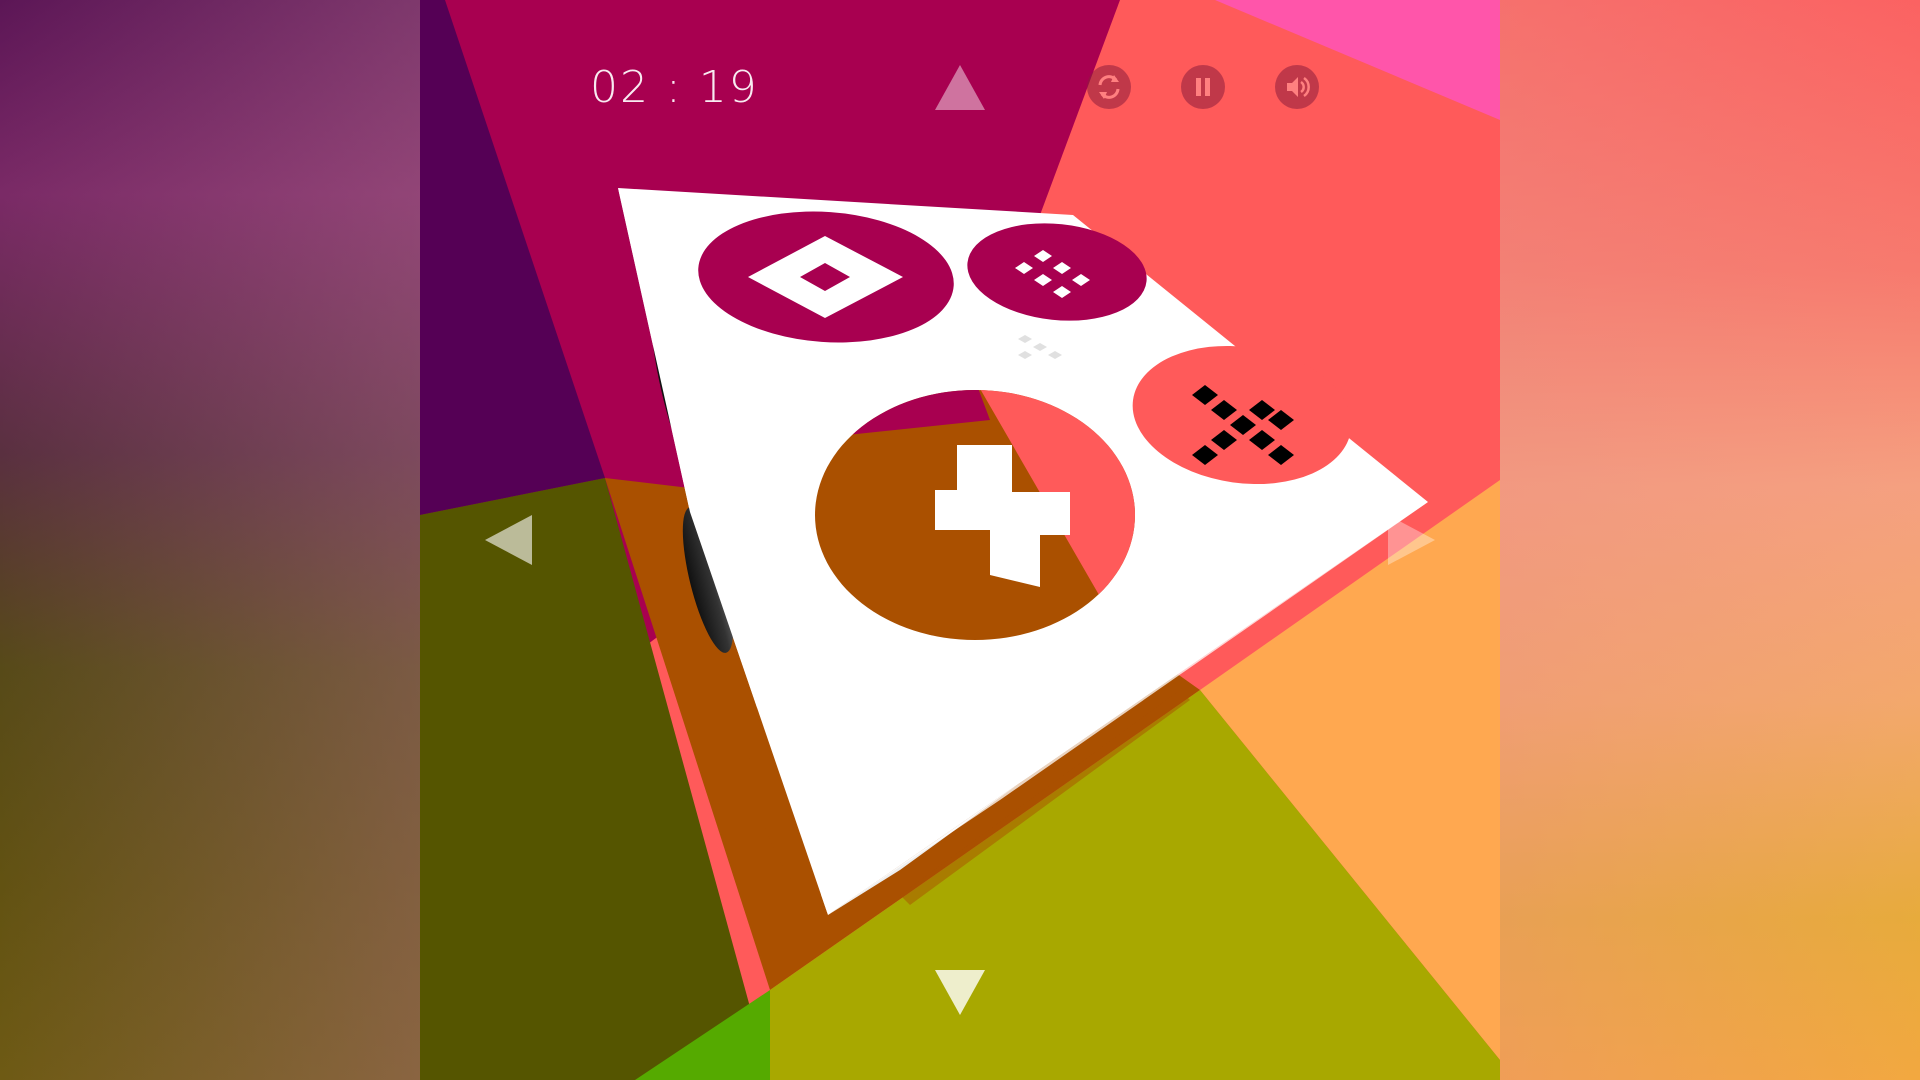  I want to click on restart-button, so click(1109, 87).